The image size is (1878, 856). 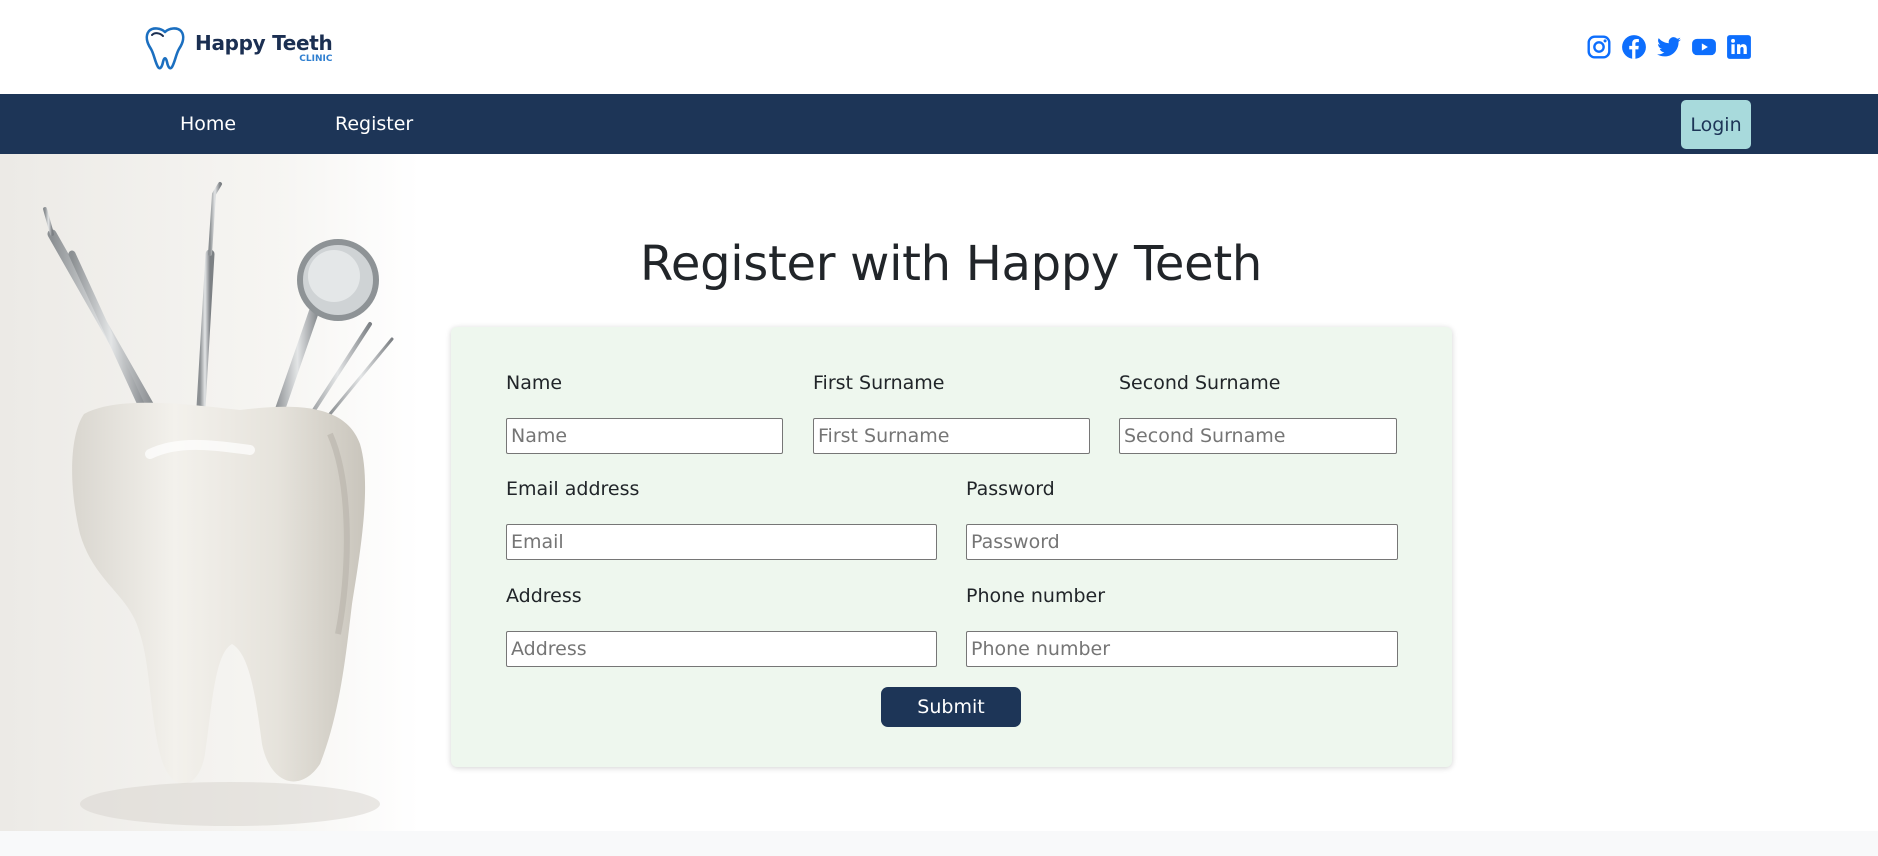 What do you see at coordinates (1634, 47) in the screenshot?
I see `facebook-icon` at bounding box center [1634, 47].